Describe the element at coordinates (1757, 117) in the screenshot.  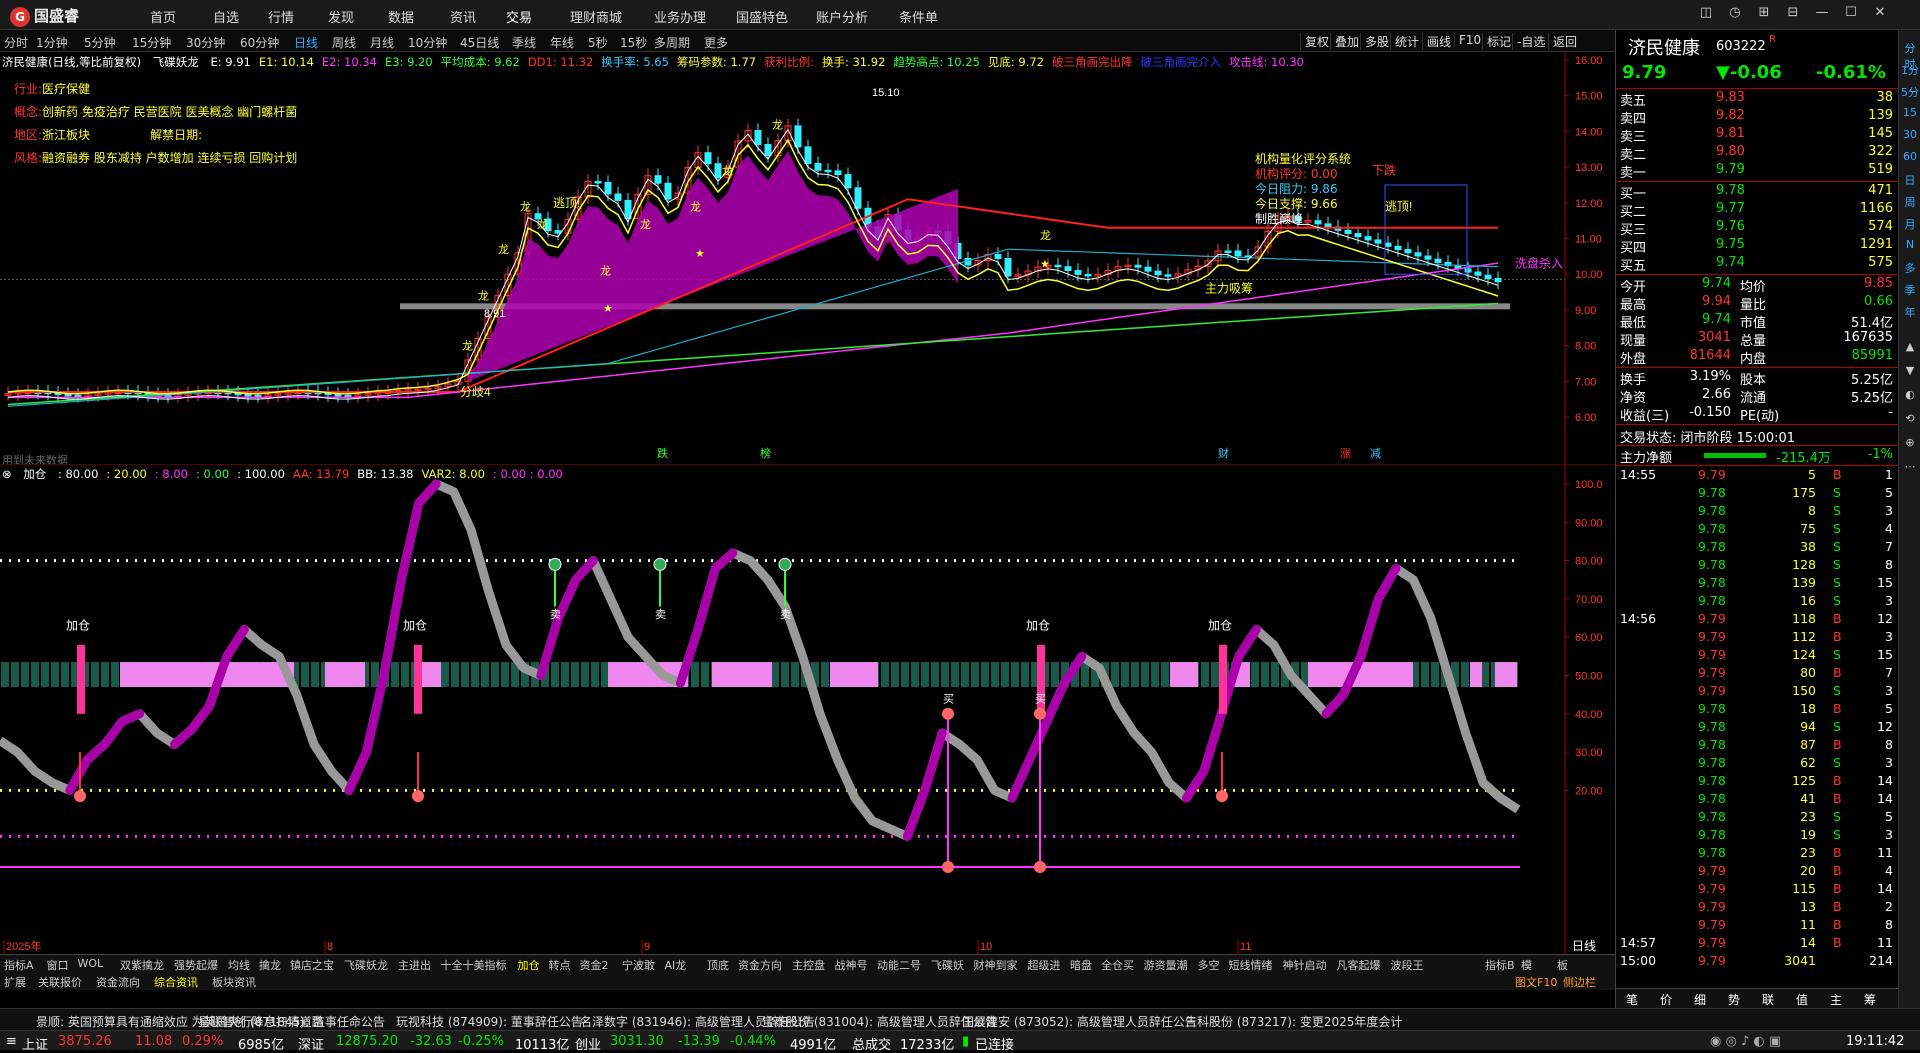
I see `ask-row: 卖四 9.82 139` at that location.